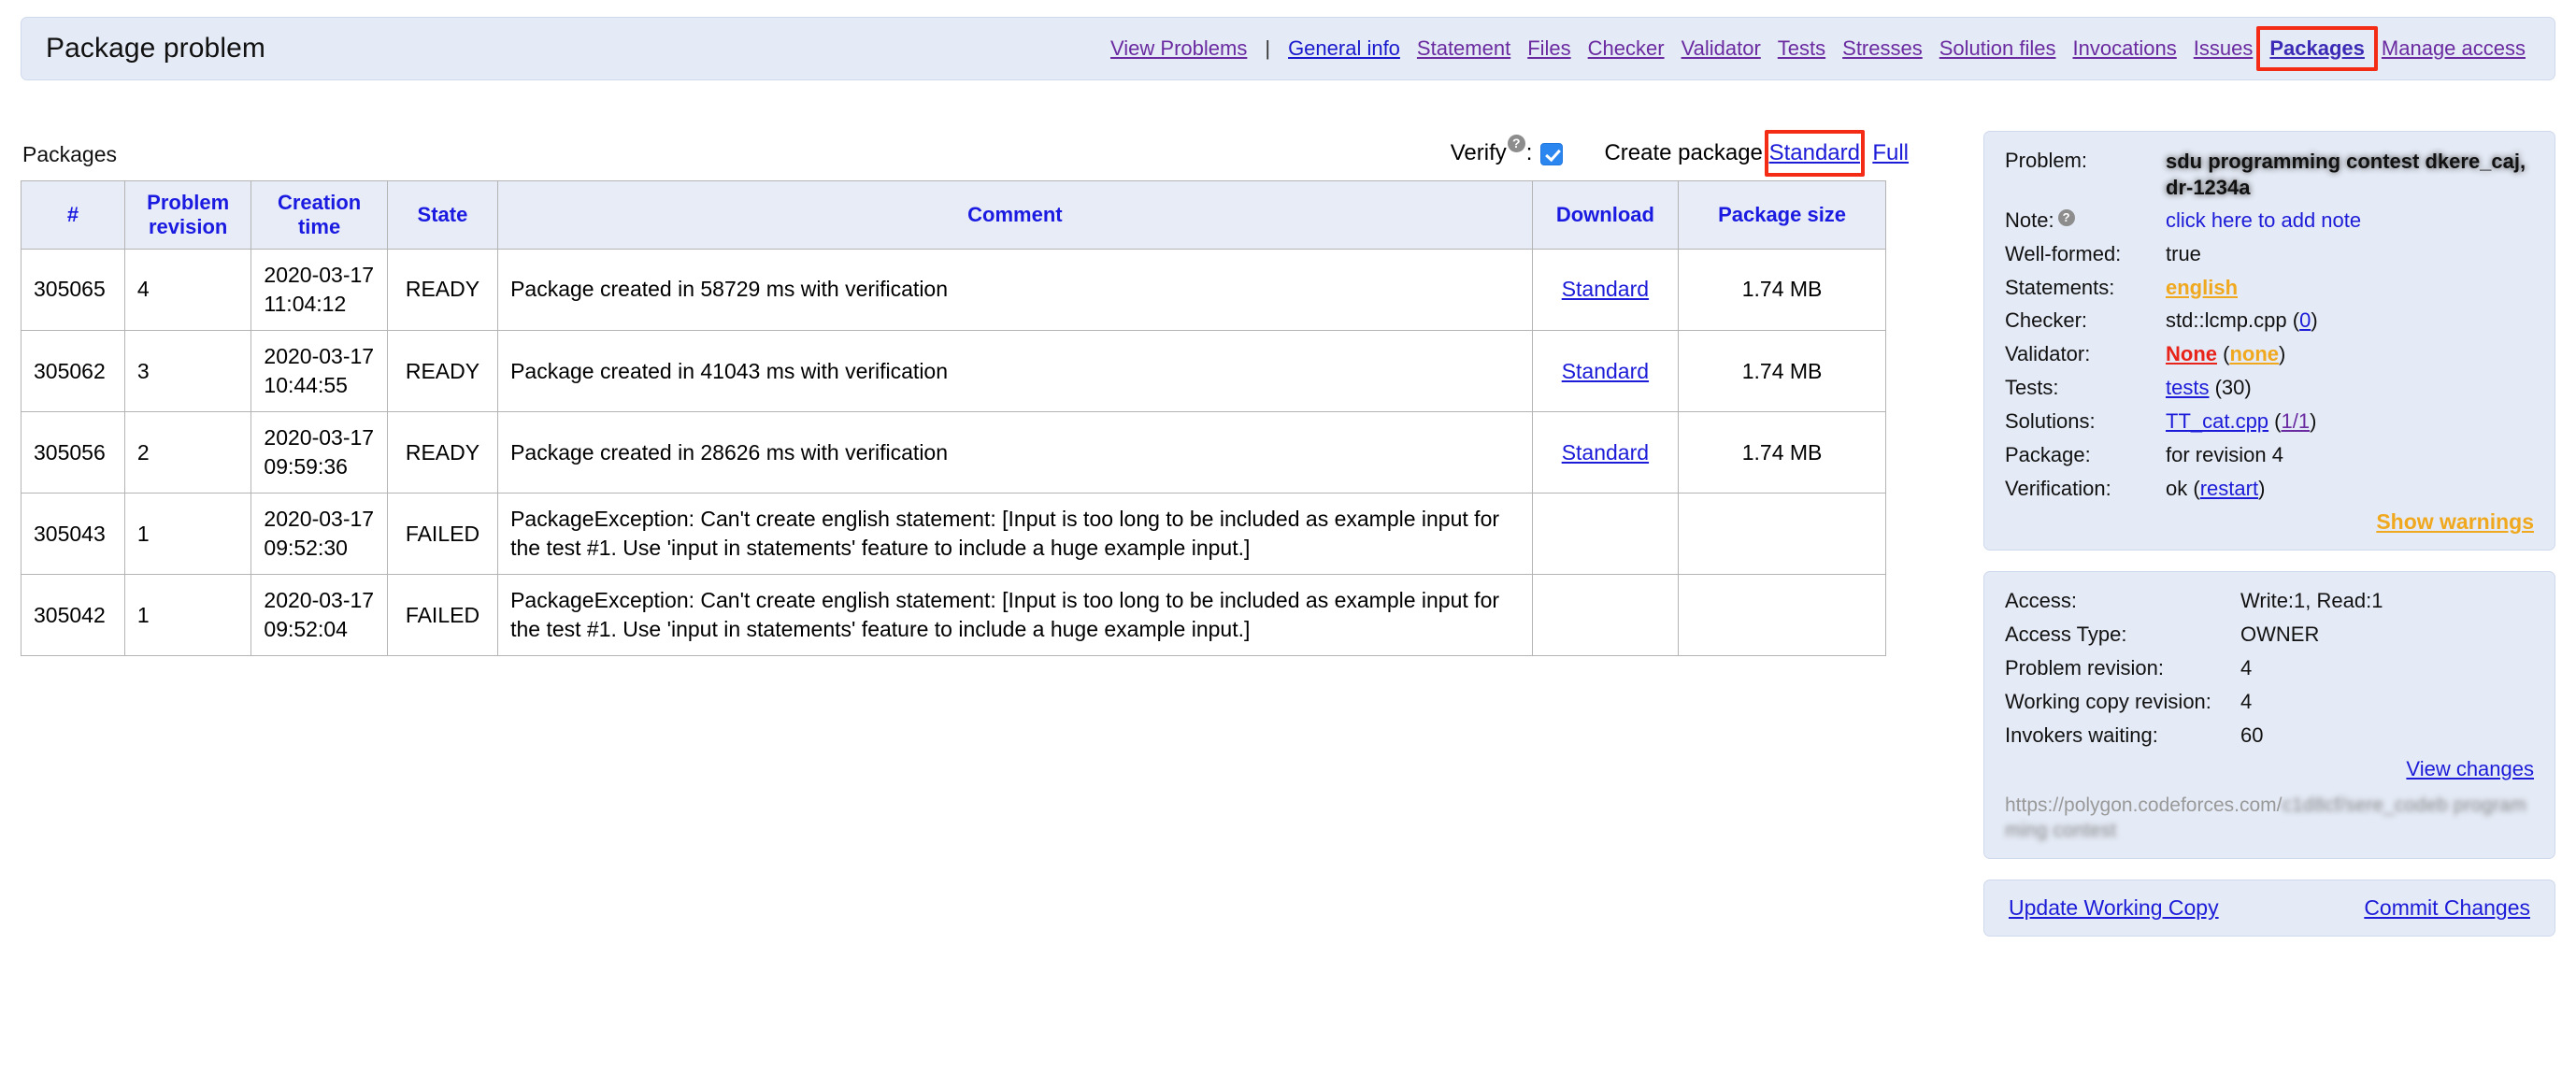 The image size is (2576, 1073). Describe the element at coordinates (2269, 456) in the screenshot. I see `info-row-package: Package: for revision 4` at that location.